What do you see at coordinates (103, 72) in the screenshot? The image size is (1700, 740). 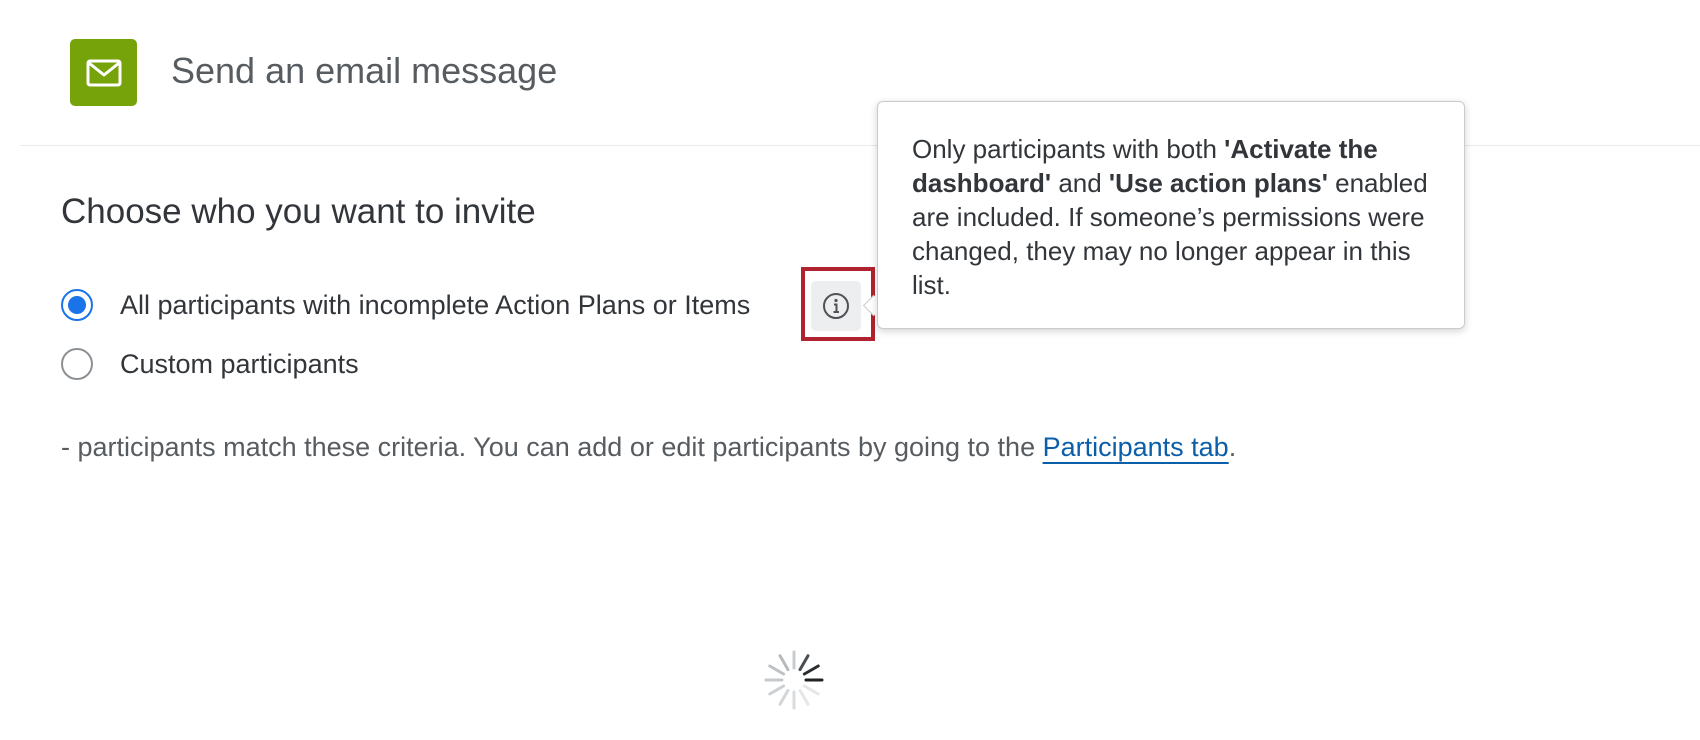 I see `envelope-icon` at bounding box center [103, 72].